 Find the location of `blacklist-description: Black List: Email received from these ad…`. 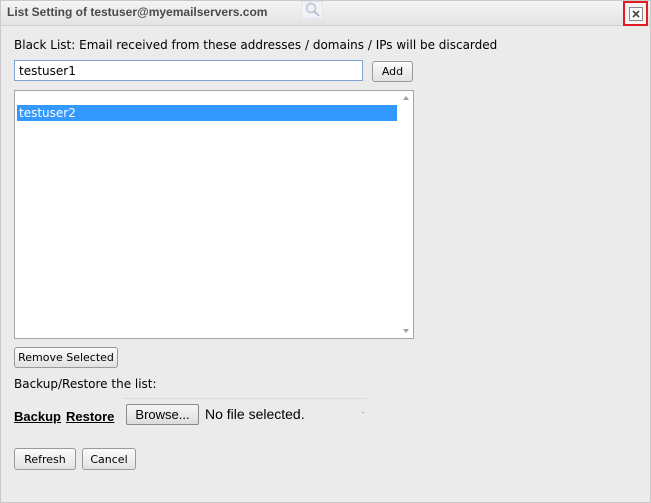

blacklist-description: Black List: Email received from these ad… is located at coordinates (256, 45).